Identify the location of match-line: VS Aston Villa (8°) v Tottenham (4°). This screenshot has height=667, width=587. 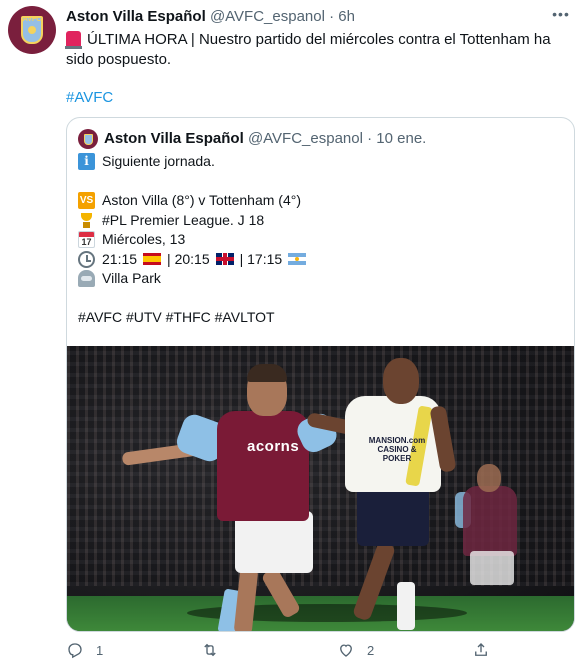
(318, 201).